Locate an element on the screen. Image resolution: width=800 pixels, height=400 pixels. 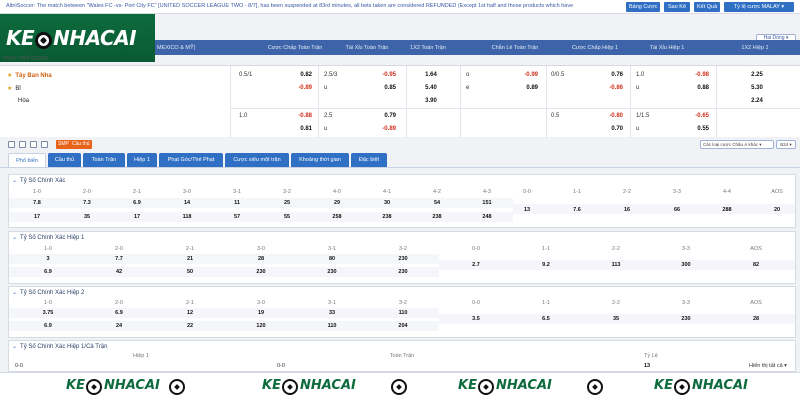
score-odds: 66 is located at coordinates (677, 210).